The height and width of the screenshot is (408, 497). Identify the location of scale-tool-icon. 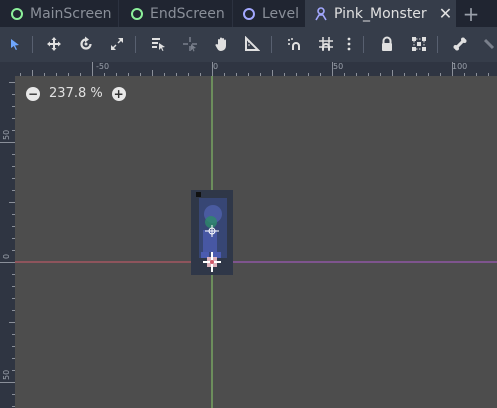
(117, 44).